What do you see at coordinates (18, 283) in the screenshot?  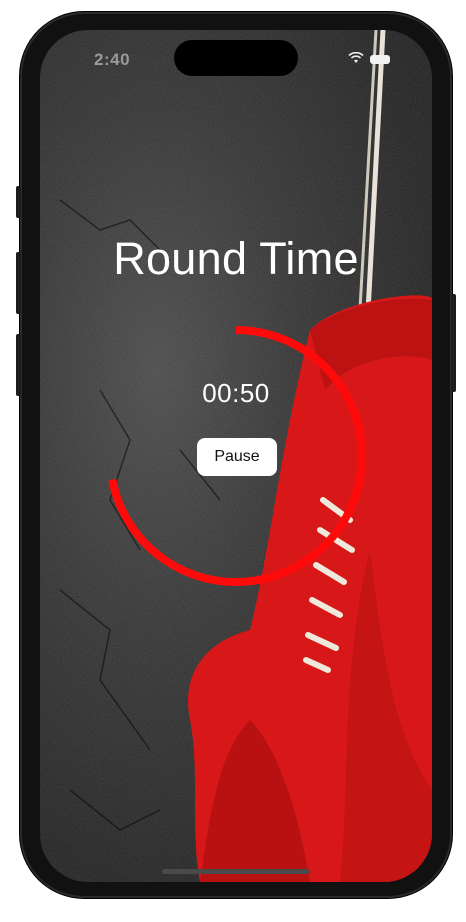 I see `volume-up-button` at bounding box center [18, 283].